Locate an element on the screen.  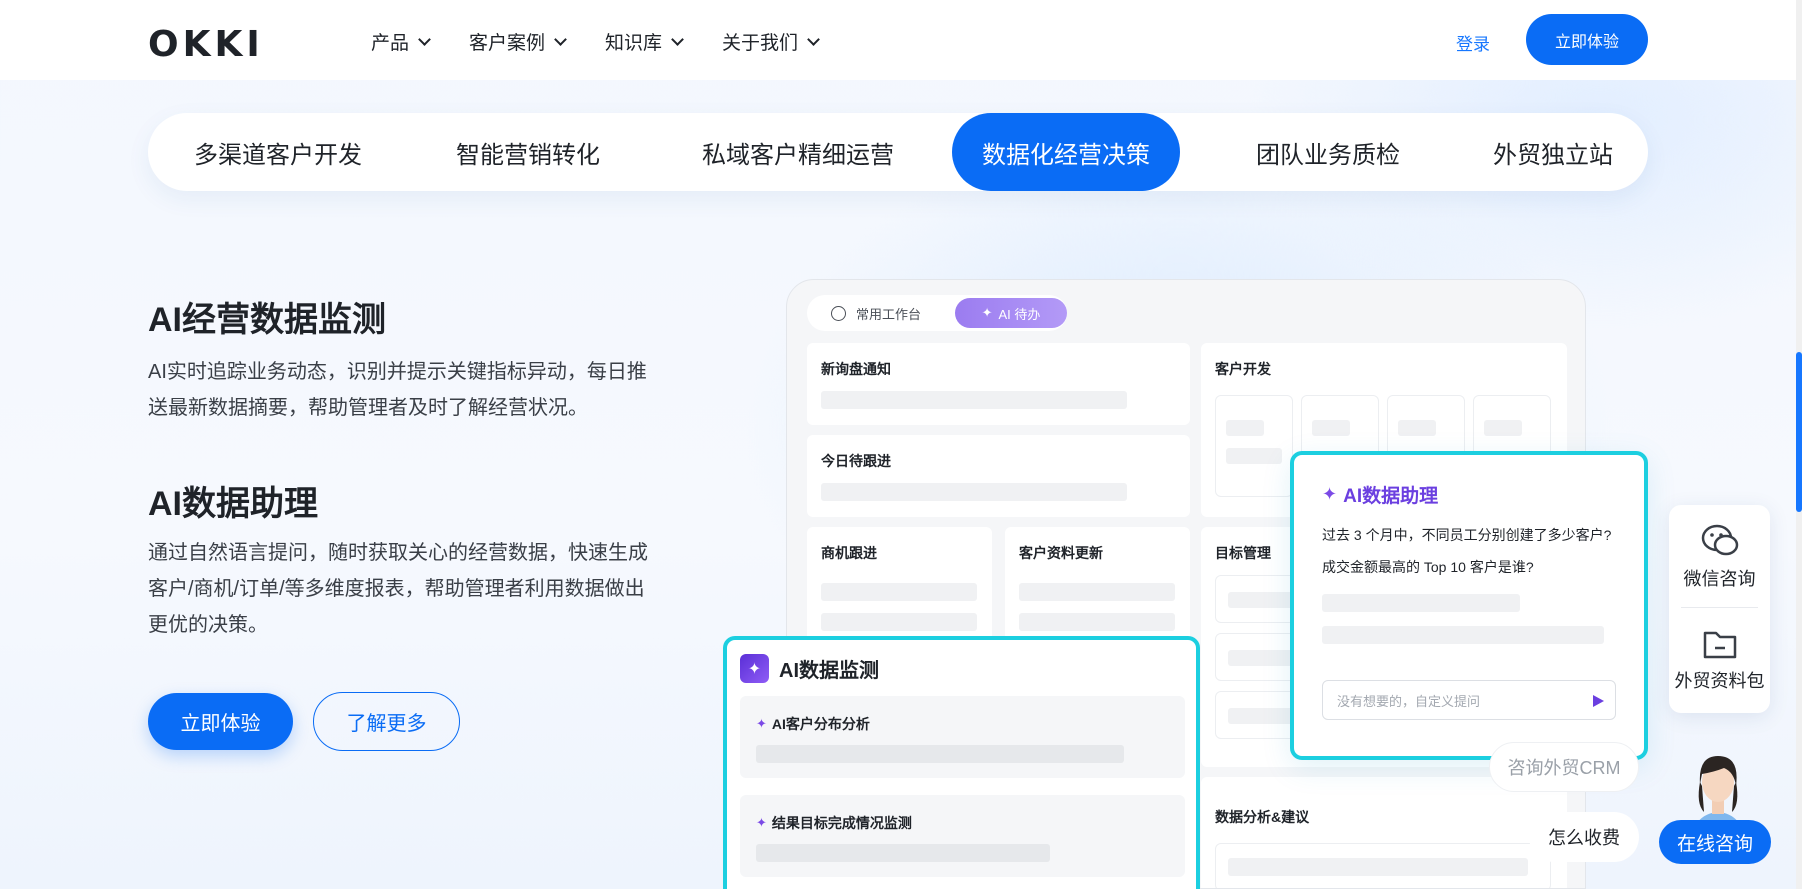
card-new-inquiry: 新询盘通知 is located at coordinates (998, 384).